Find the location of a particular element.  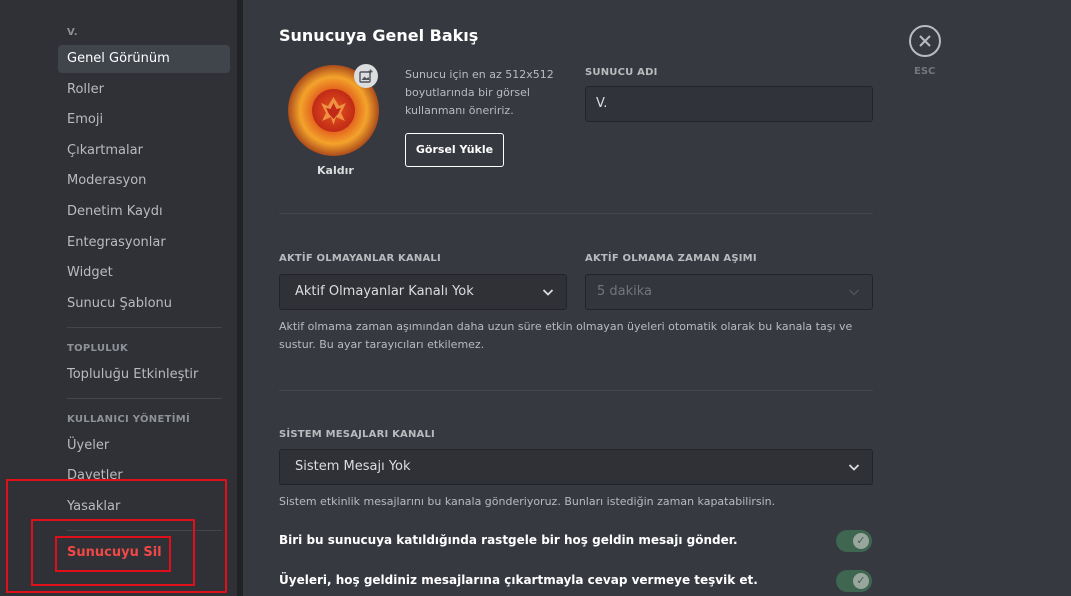

system-channel-select: Sistem Mesajı Yok is located at coordinates (576, 467).